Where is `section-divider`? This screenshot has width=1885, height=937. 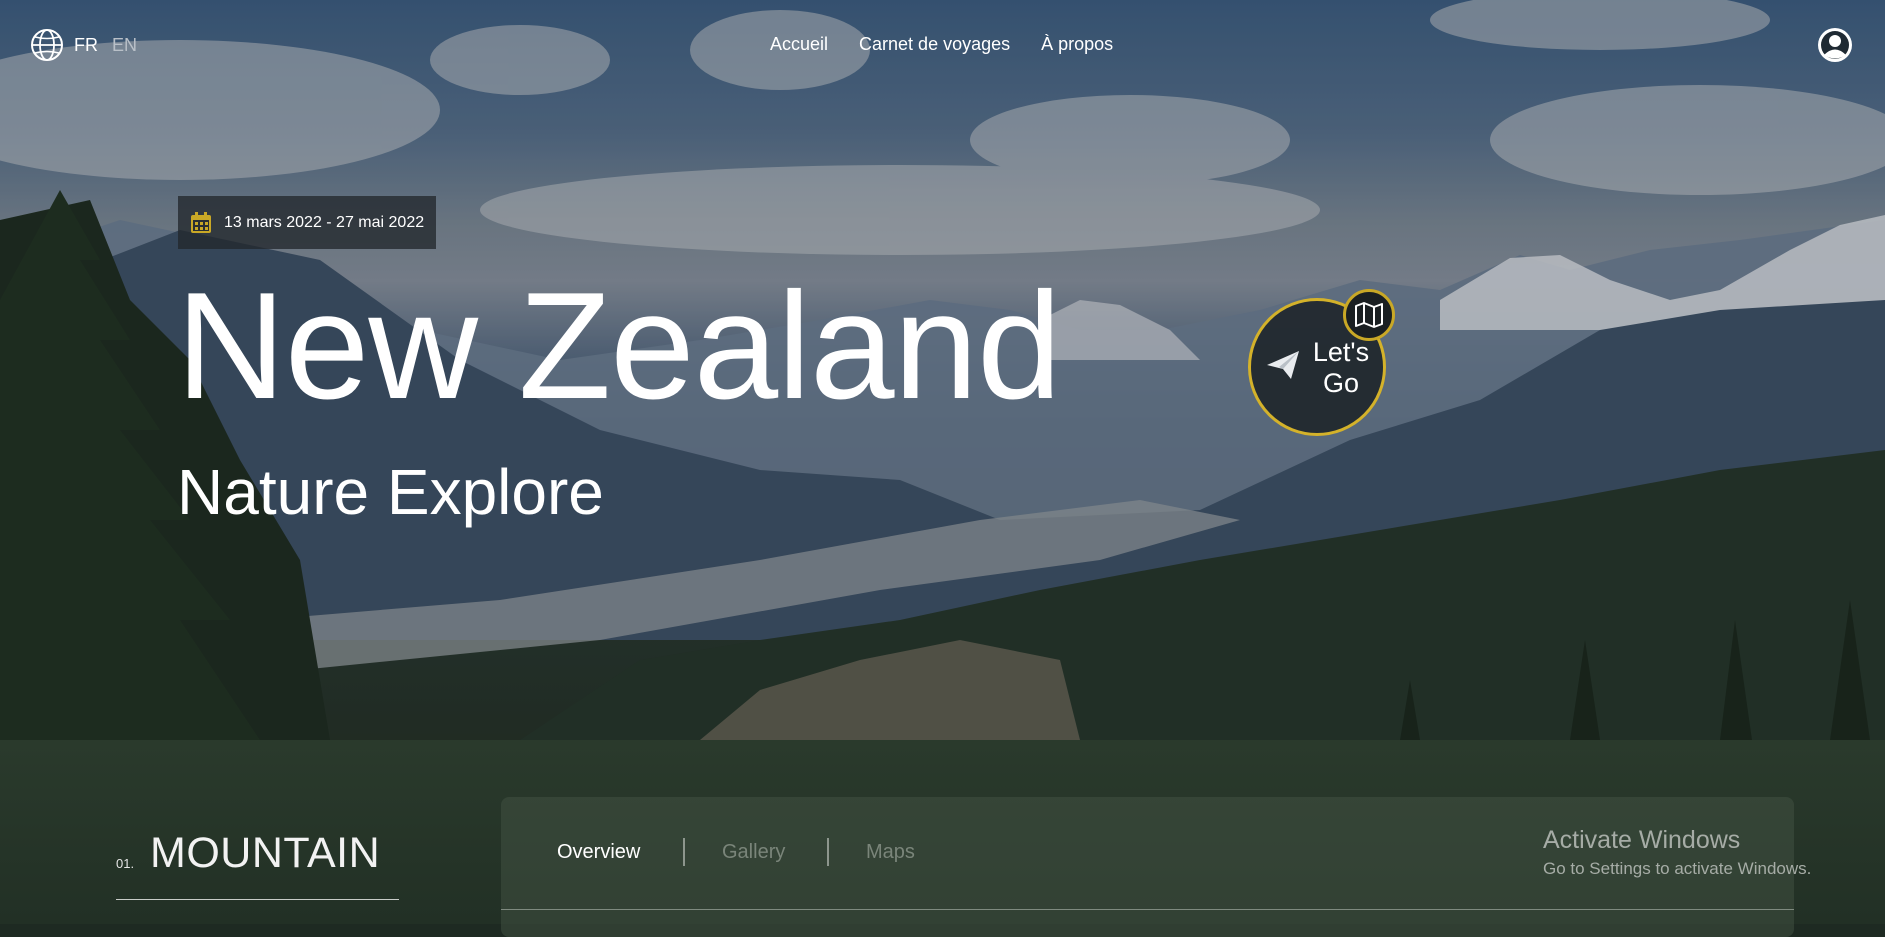
section-divider is located at coordinates (257, 899).